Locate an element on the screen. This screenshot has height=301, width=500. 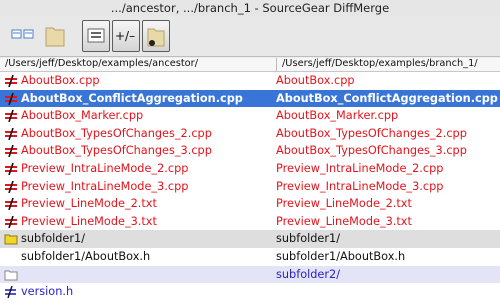
list-item: version.h is located at coordinates (250, 292).